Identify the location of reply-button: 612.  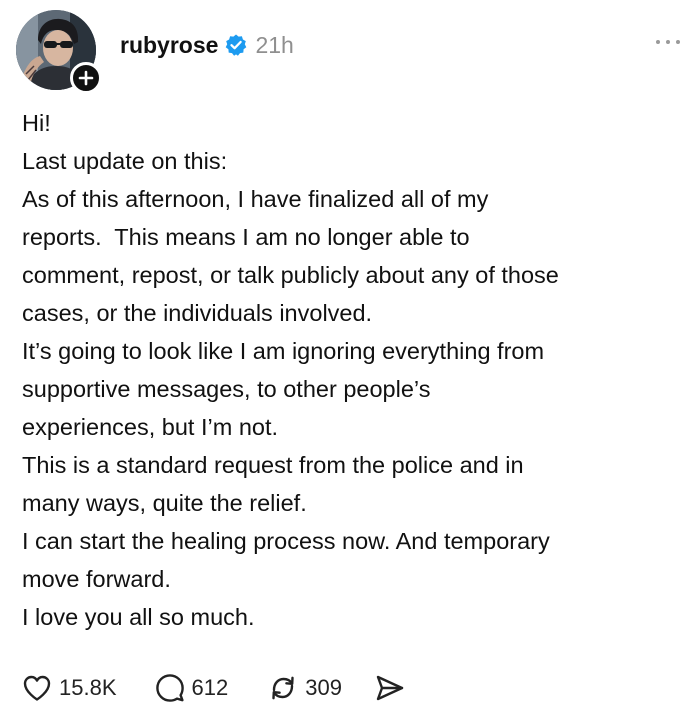
(192, 688).